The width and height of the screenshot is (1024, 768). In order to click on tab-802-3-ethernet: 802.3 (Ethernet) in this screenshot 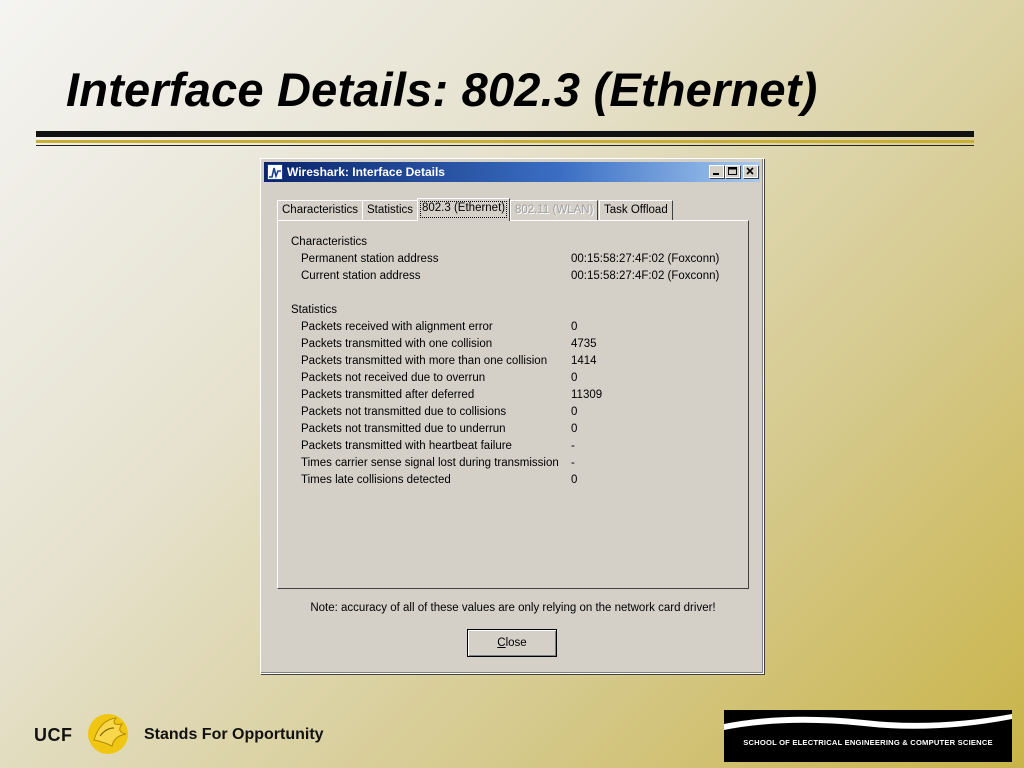, I will do `click(464, 209)`.